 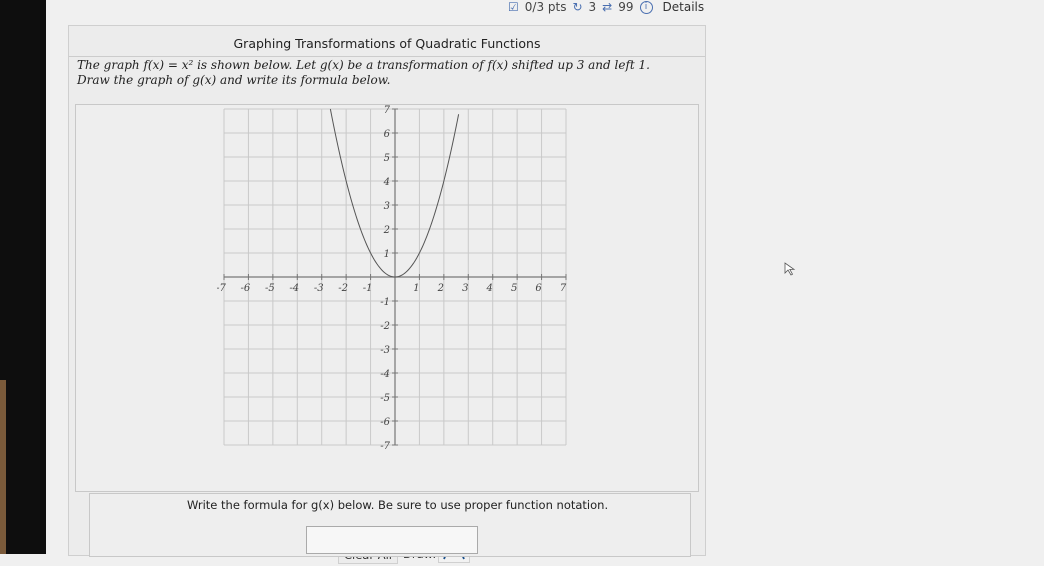 I want to click on y-tick-label: -4, so click(x=385, y=374).